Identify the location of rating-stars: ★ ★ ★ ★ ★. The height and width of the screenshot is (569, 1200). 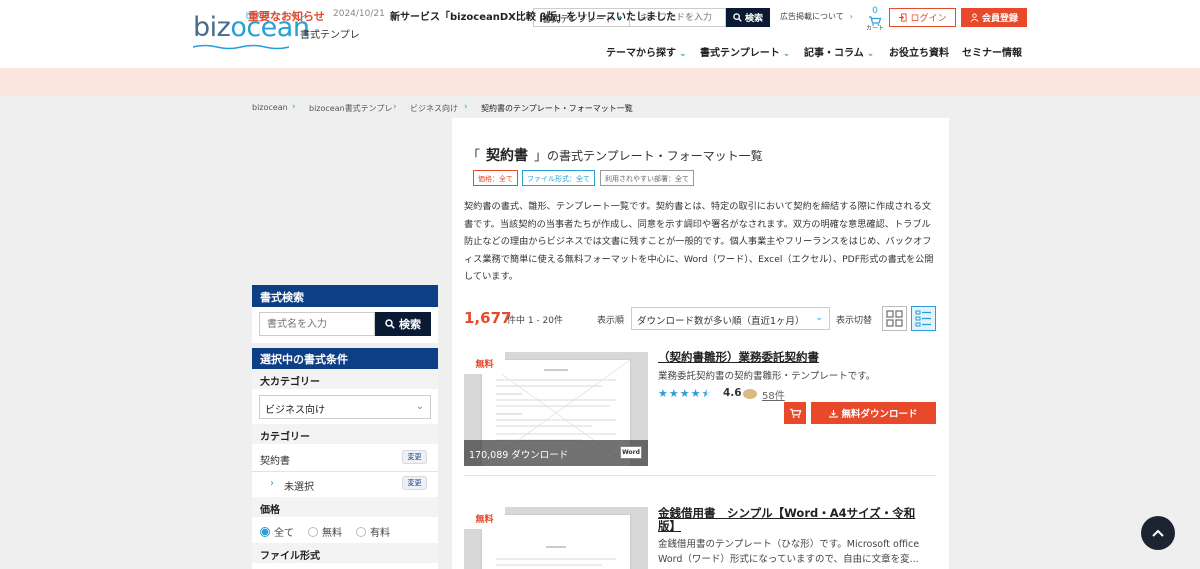
(684, 393).